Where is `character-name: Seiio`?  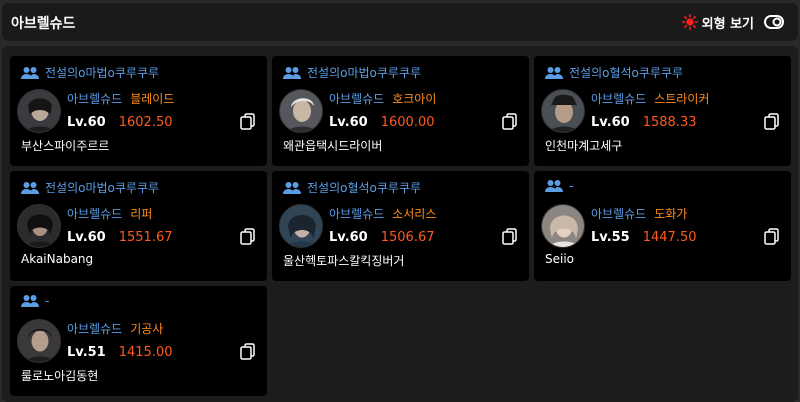 character-name: Seiio is located at coordinates (560, 259).